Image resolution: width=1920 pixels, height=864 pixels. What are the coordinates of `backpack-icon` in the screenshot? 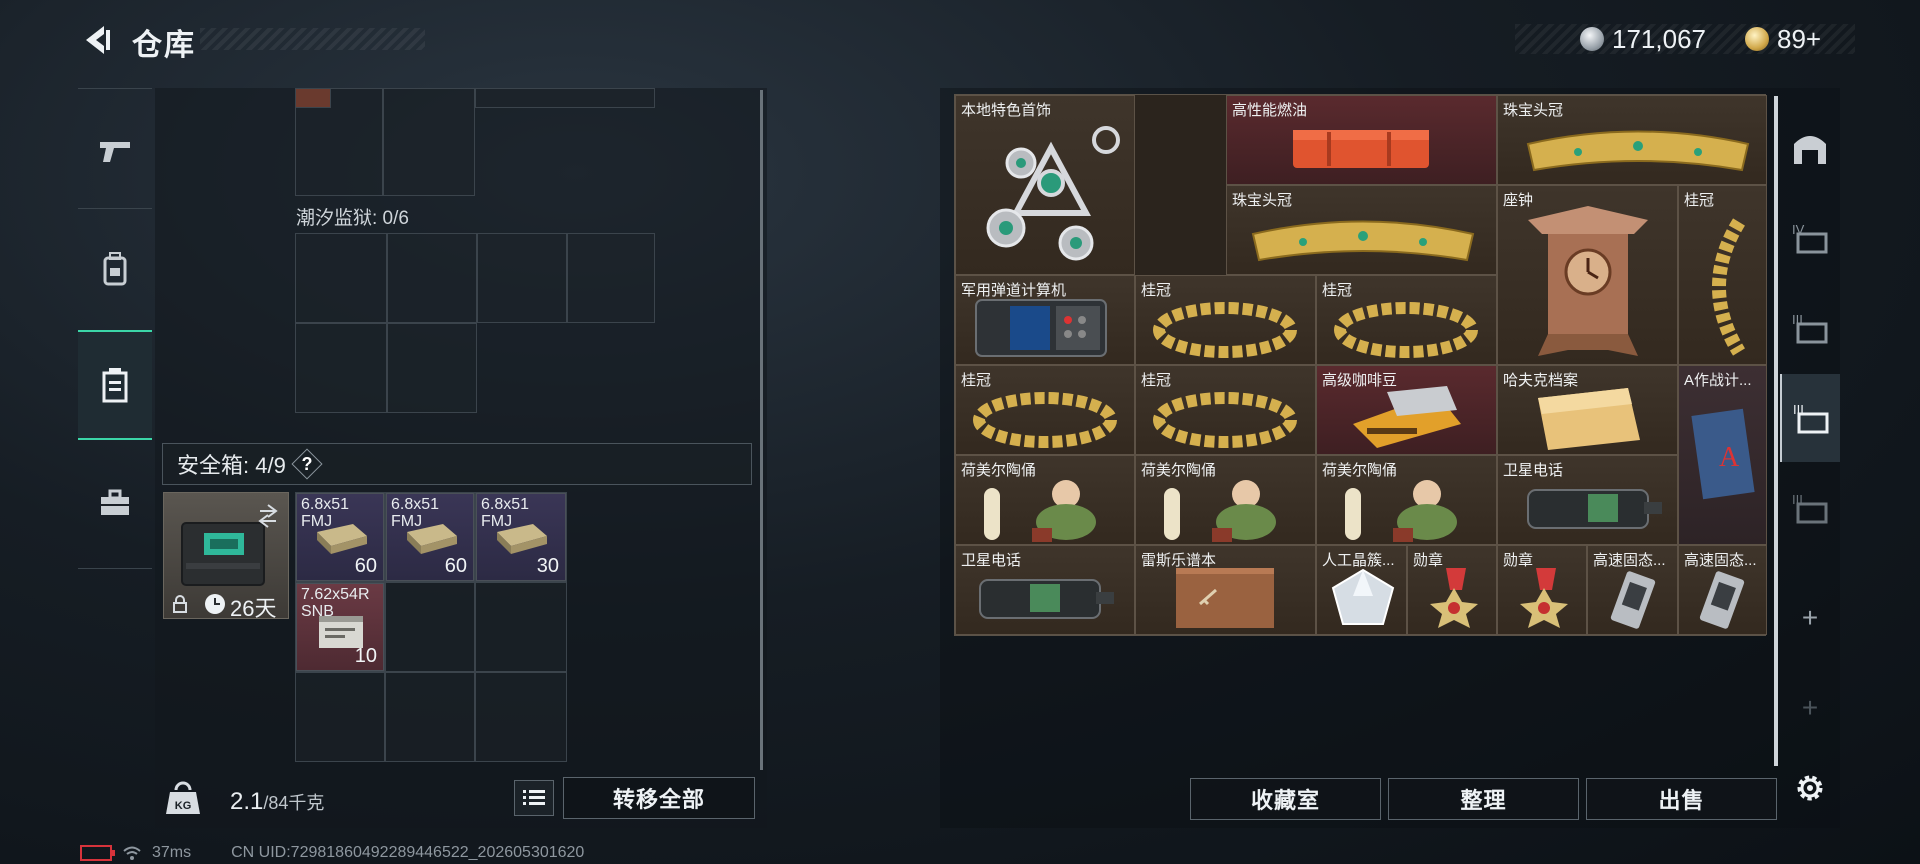 It's located at (115, 269).